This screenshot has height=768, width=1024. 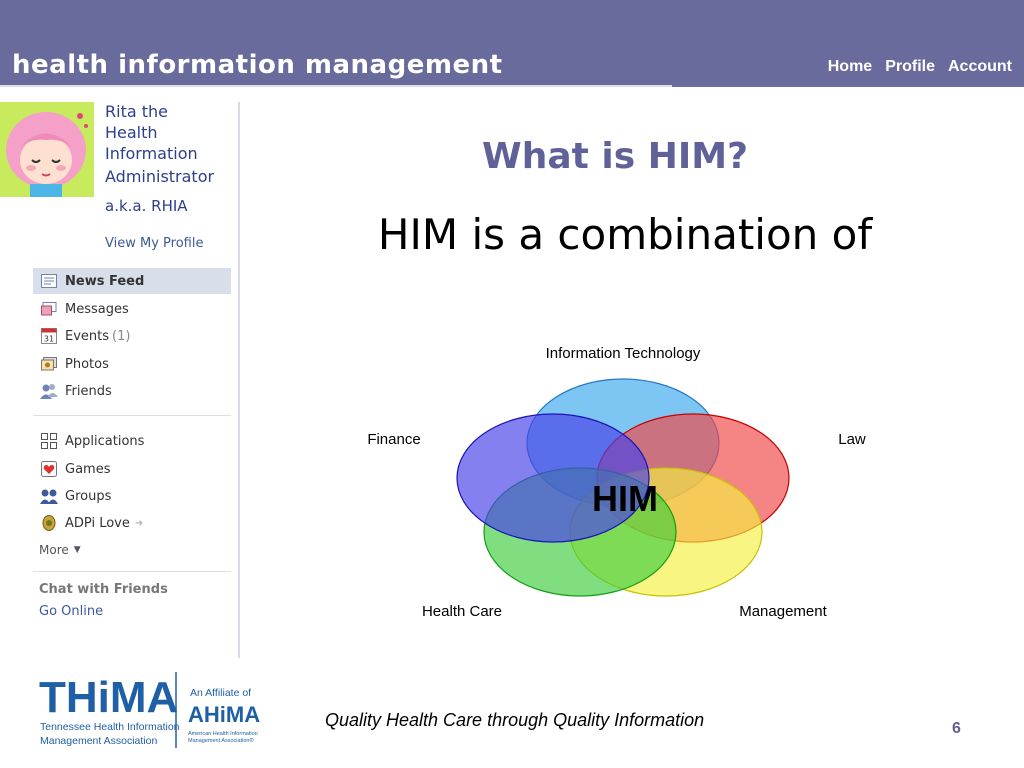 What do you see at coordinates (154, 243) in the screenshot?
I see `view-profile-link: View My Profile` at bounding box center [154, 243].